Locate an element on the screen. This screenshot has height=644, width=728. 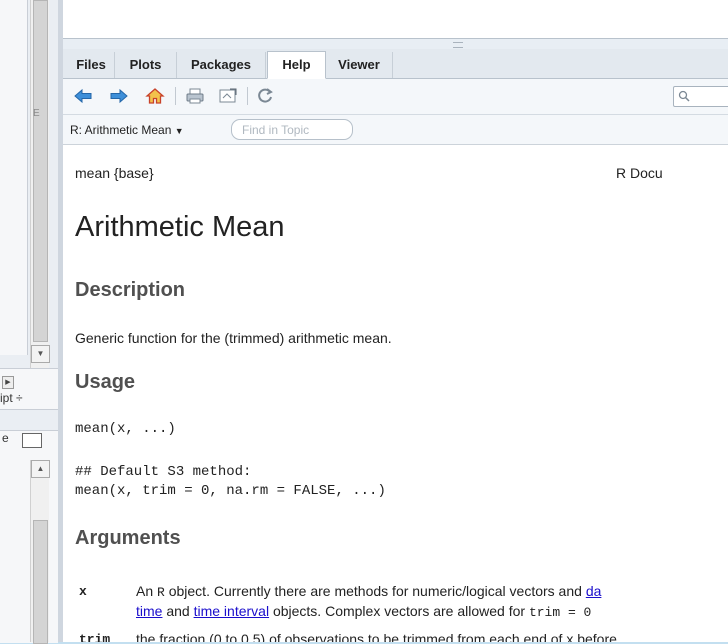
browser-icon is located at coordinates (228, 96).